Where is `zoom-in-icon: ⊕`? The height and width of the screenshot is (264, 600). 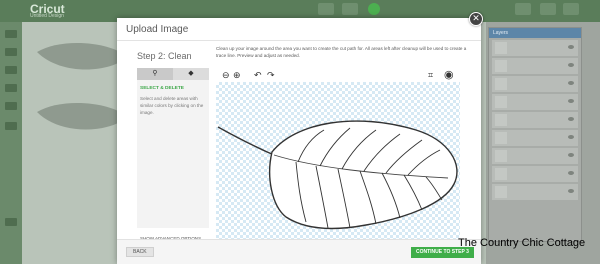 zoom-in-icon: ⊕ is located at coordinates (237, 75).